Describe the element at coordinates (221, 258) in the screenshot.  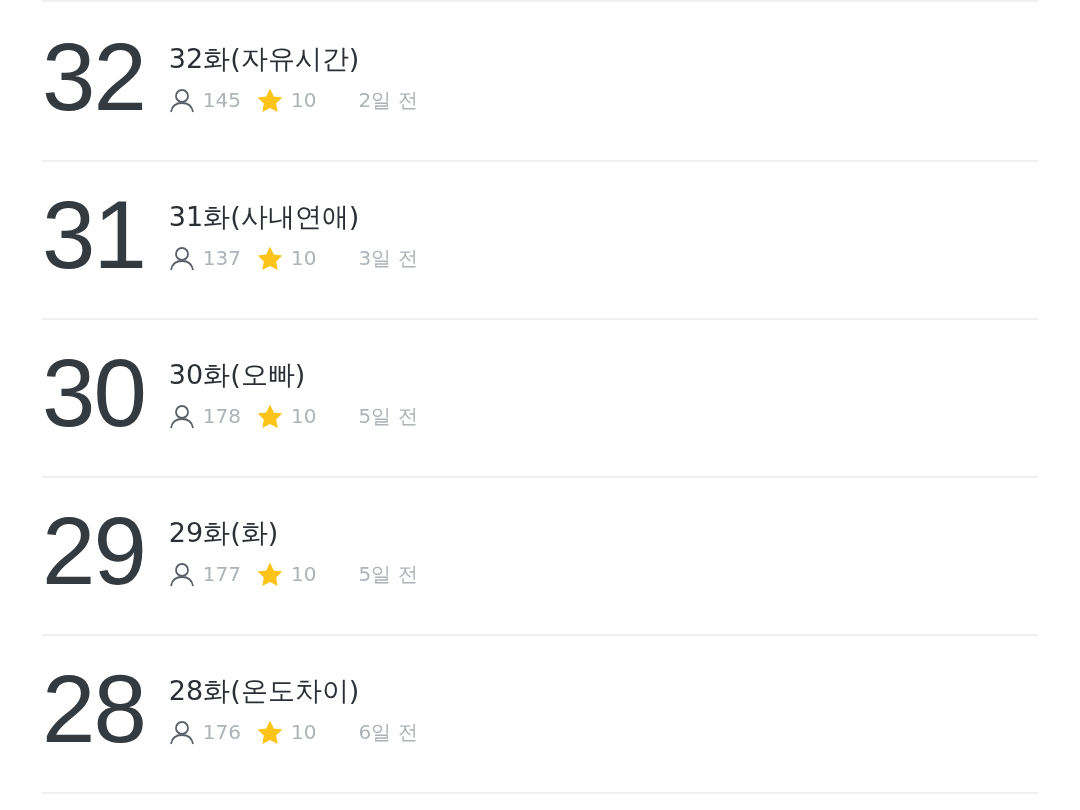
I see `view-count: 137` at that location.